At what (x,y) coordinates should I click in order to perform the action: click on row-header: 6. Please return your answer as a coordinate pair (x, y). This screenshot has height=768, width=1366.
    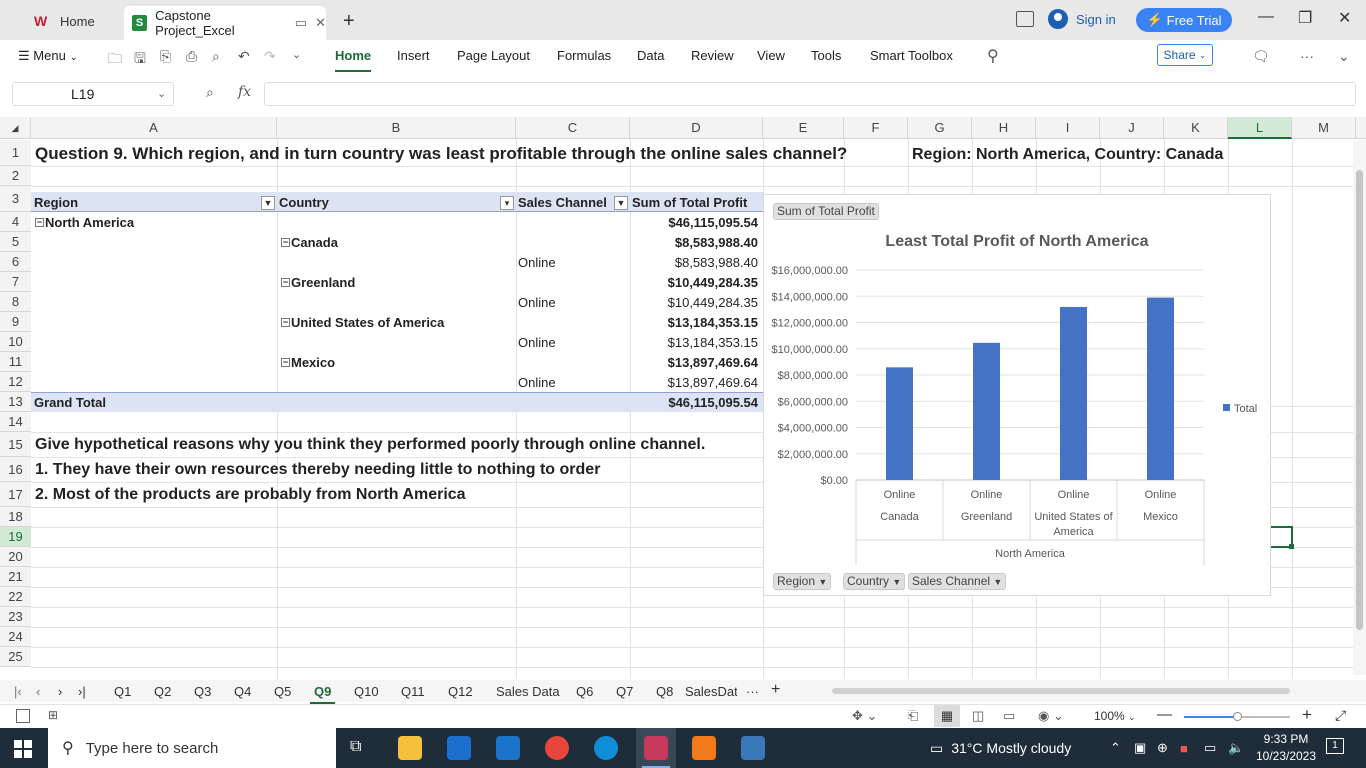
    Looking at the image, I should click on (15, 262).